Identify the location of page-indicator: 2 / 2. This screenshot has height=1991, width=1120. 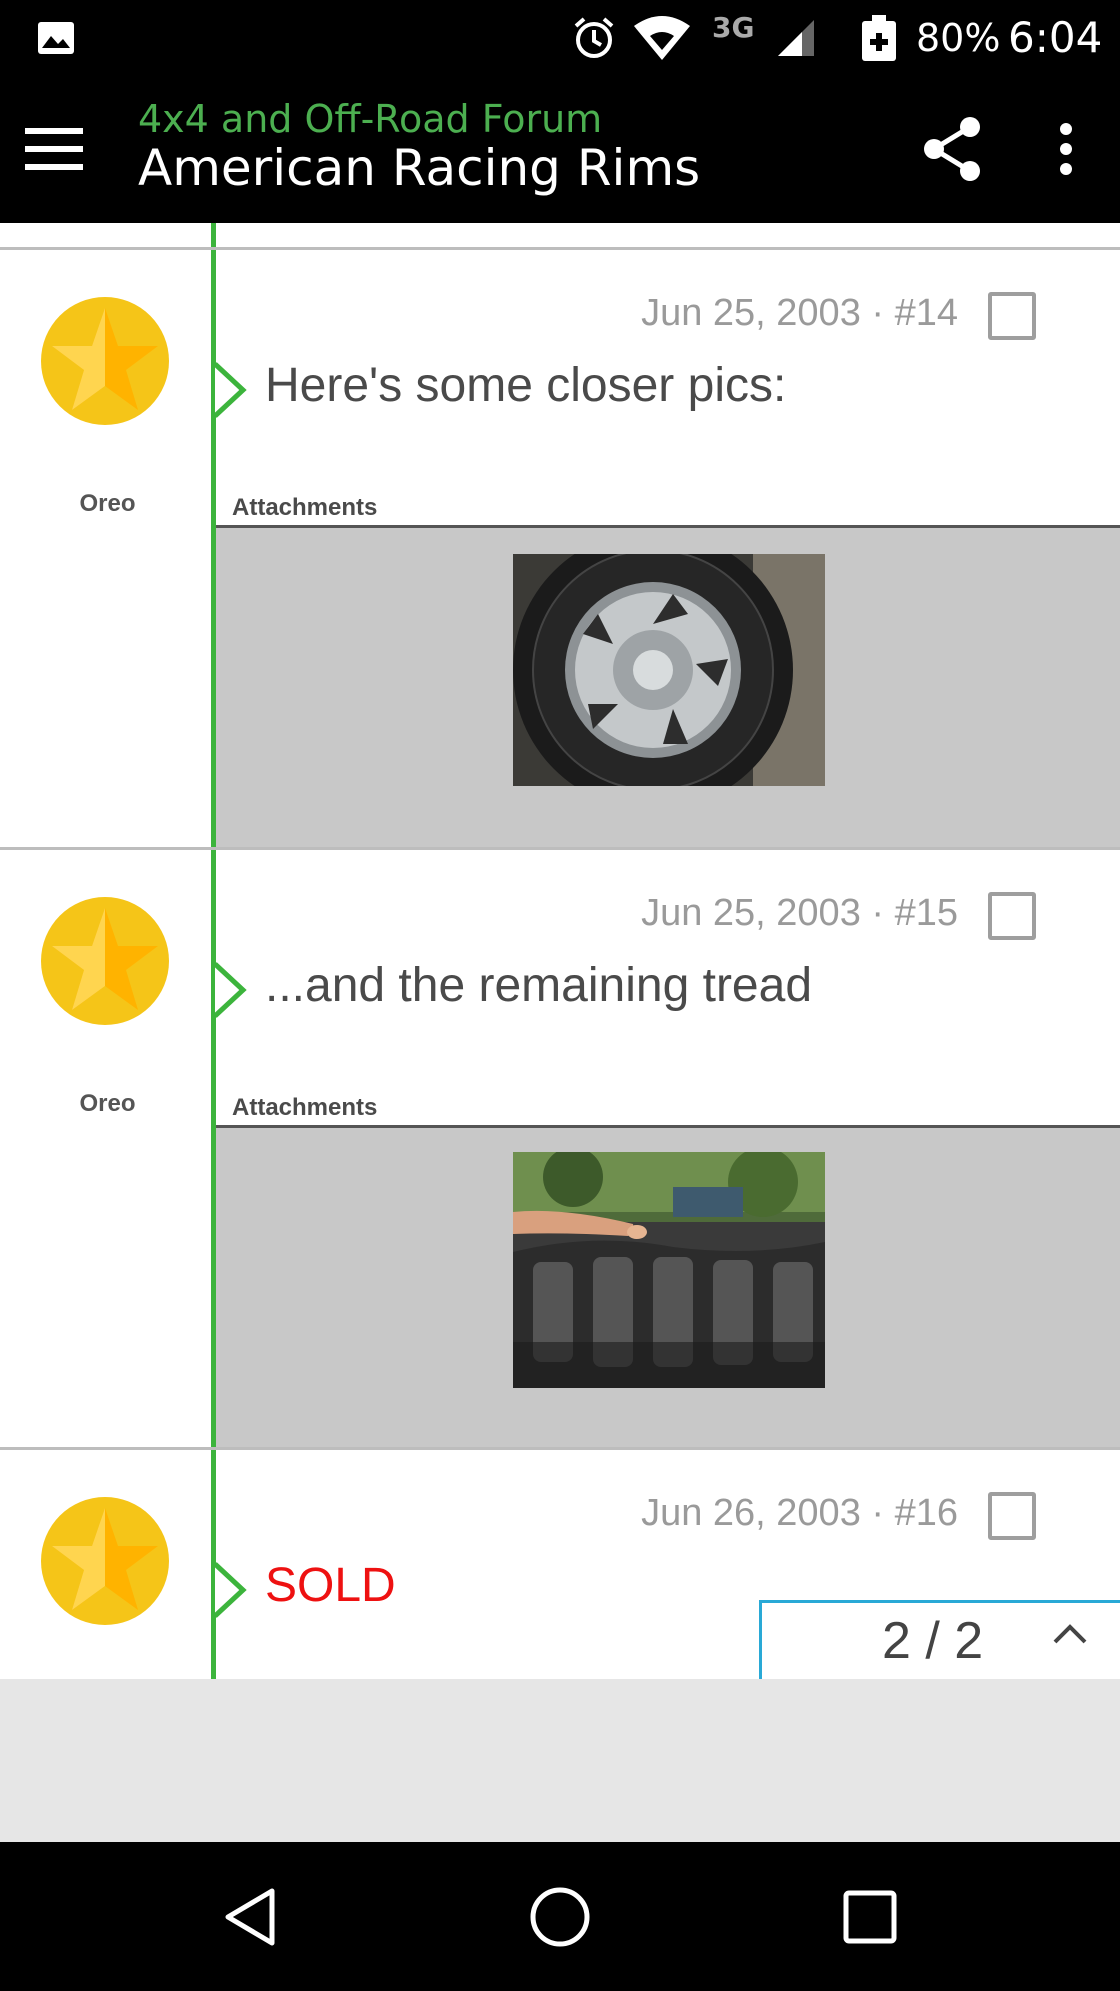
(939, 1640).